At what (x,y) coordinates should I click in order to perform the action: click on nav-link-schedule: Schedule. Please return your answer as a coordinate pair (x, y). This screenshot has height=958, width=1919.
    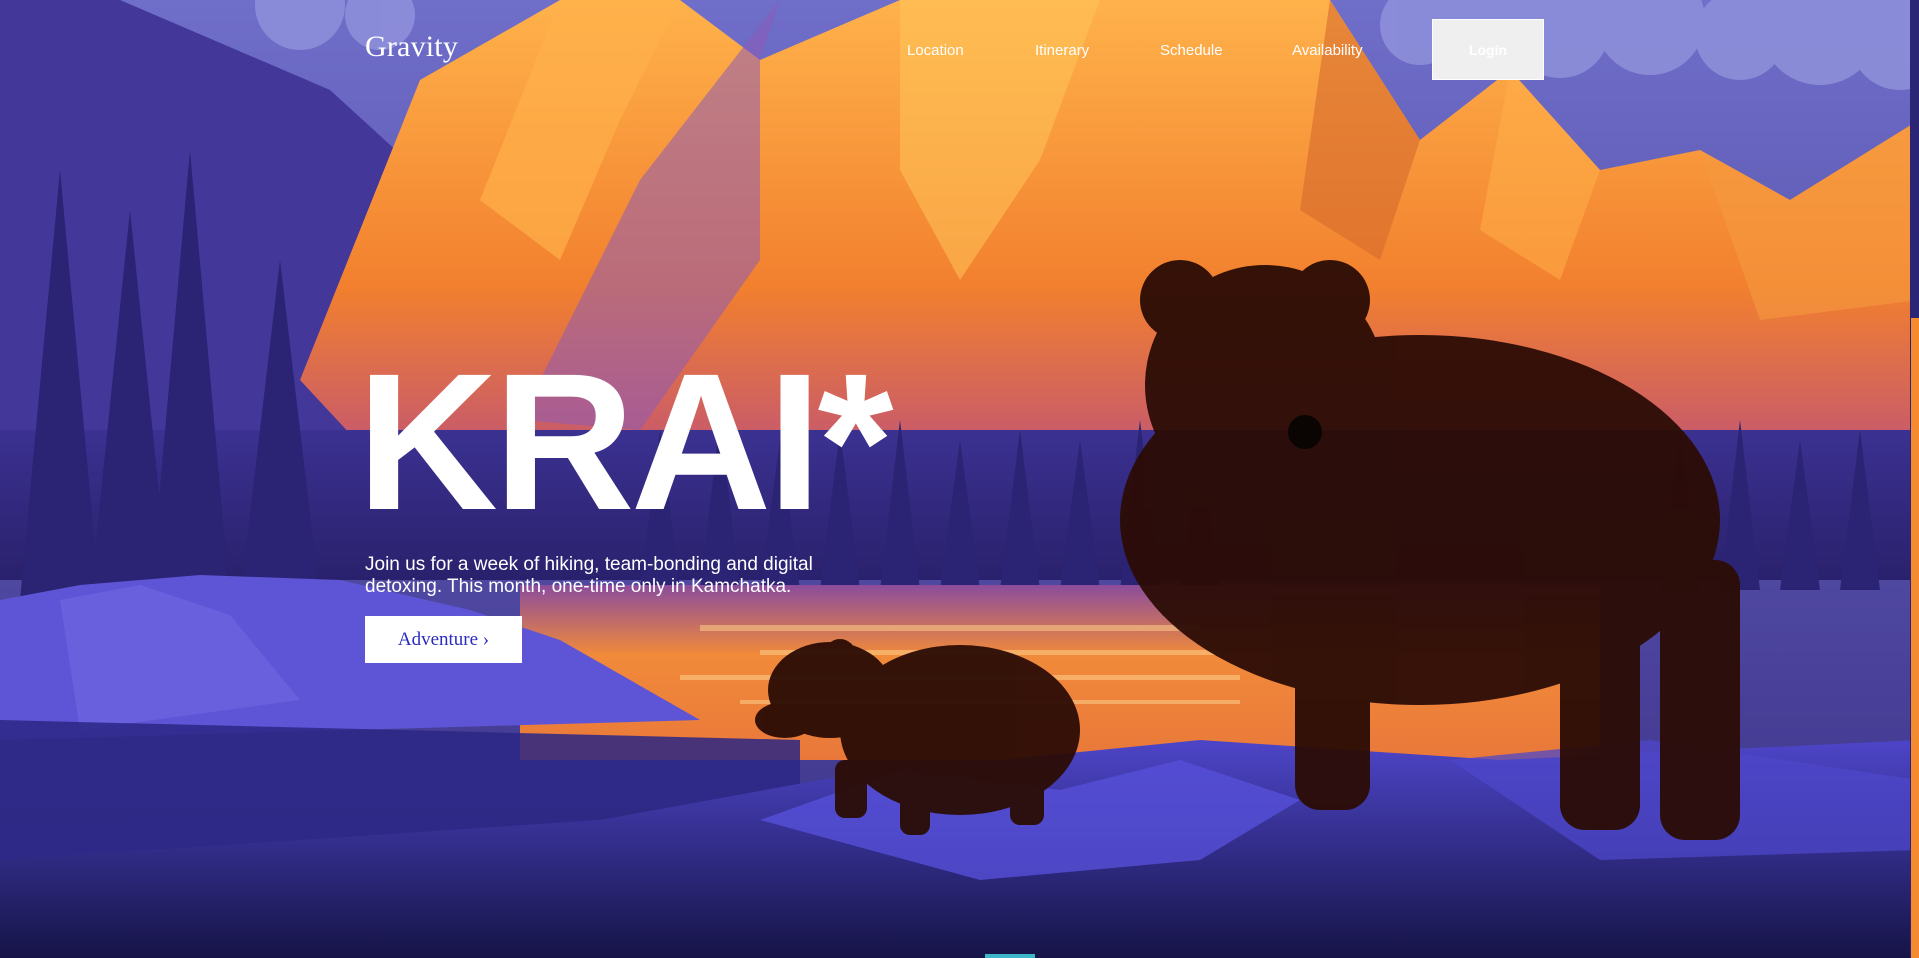
    Looking at the image, I should click on (1226, 52).